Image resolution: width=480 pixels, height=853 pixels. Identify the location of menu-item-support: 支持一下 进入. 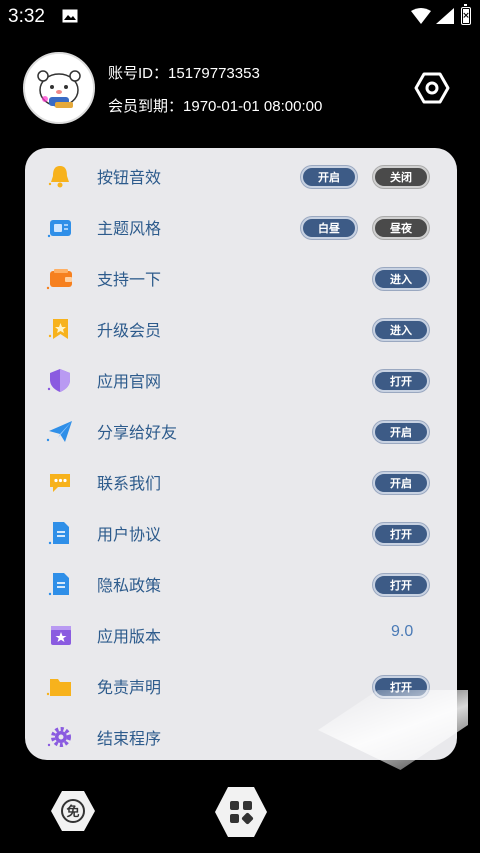
(241, 277).